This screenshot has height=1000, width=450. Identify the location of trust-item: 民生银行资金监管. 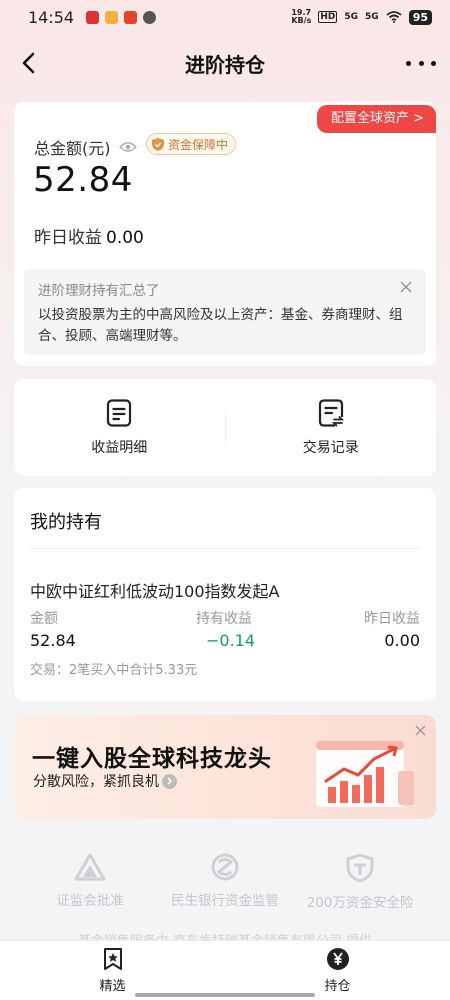
(225, 881).